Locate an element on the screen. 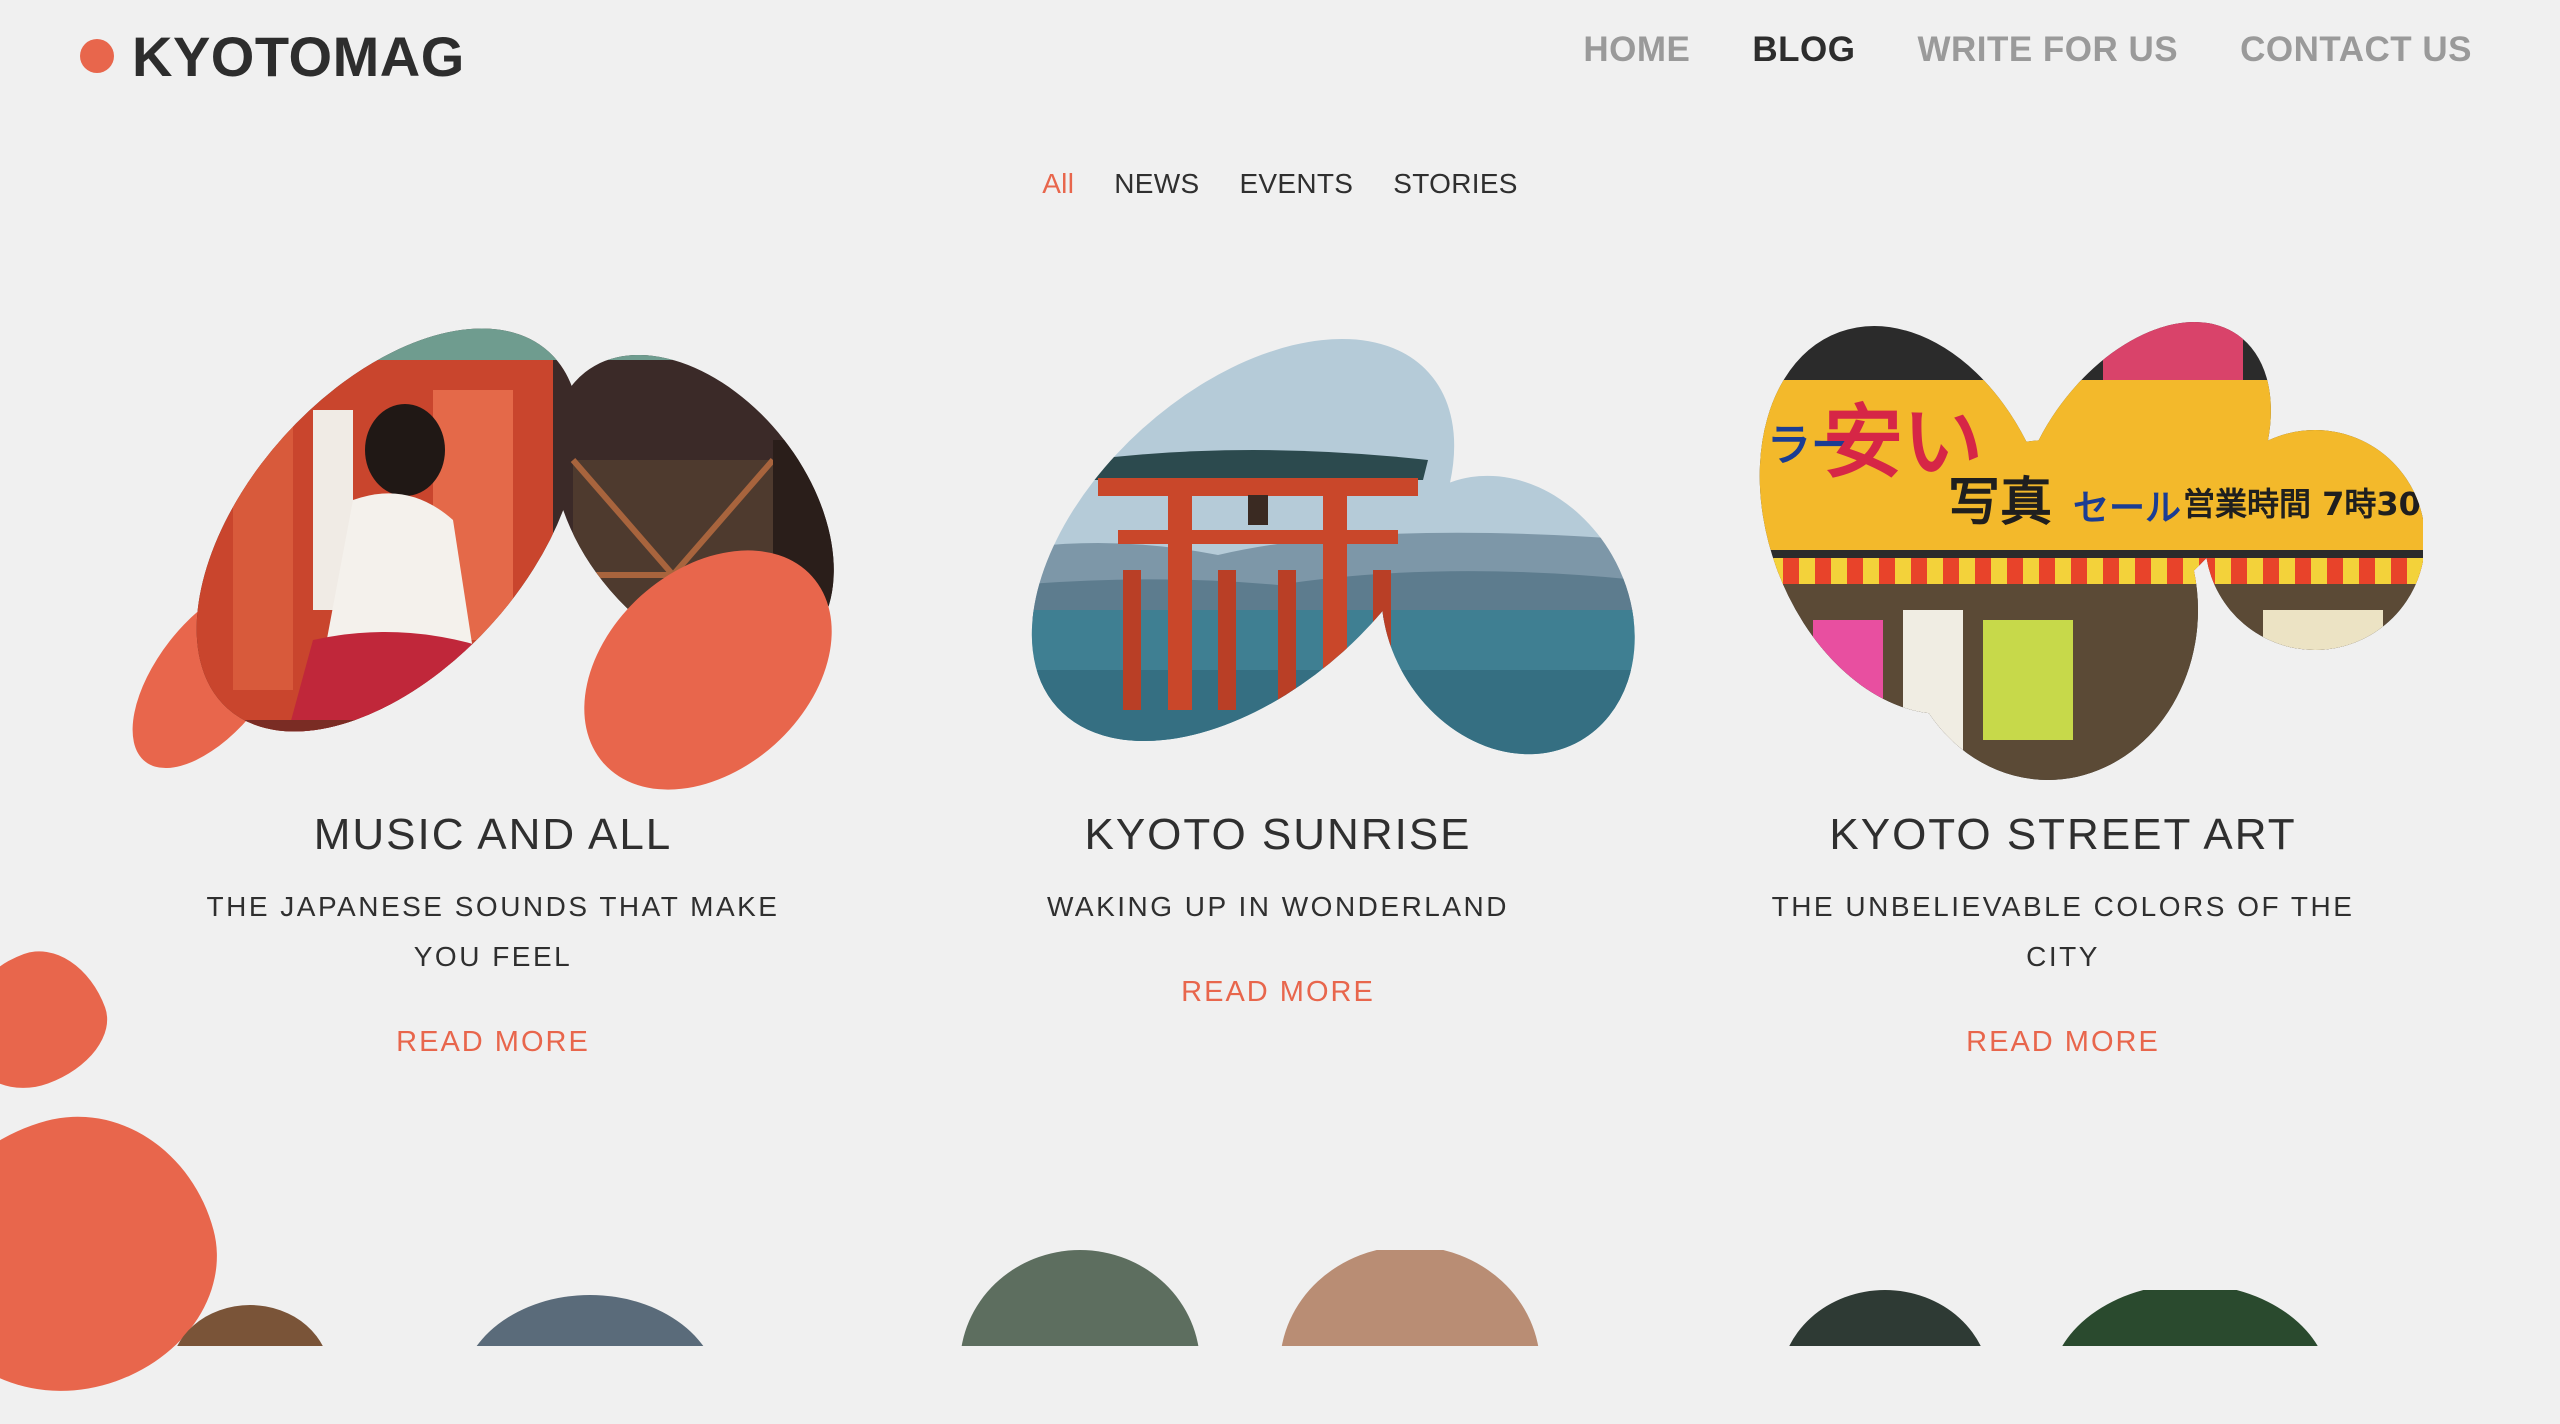  nav-home: HOME is located at coordinates (1636, 50).